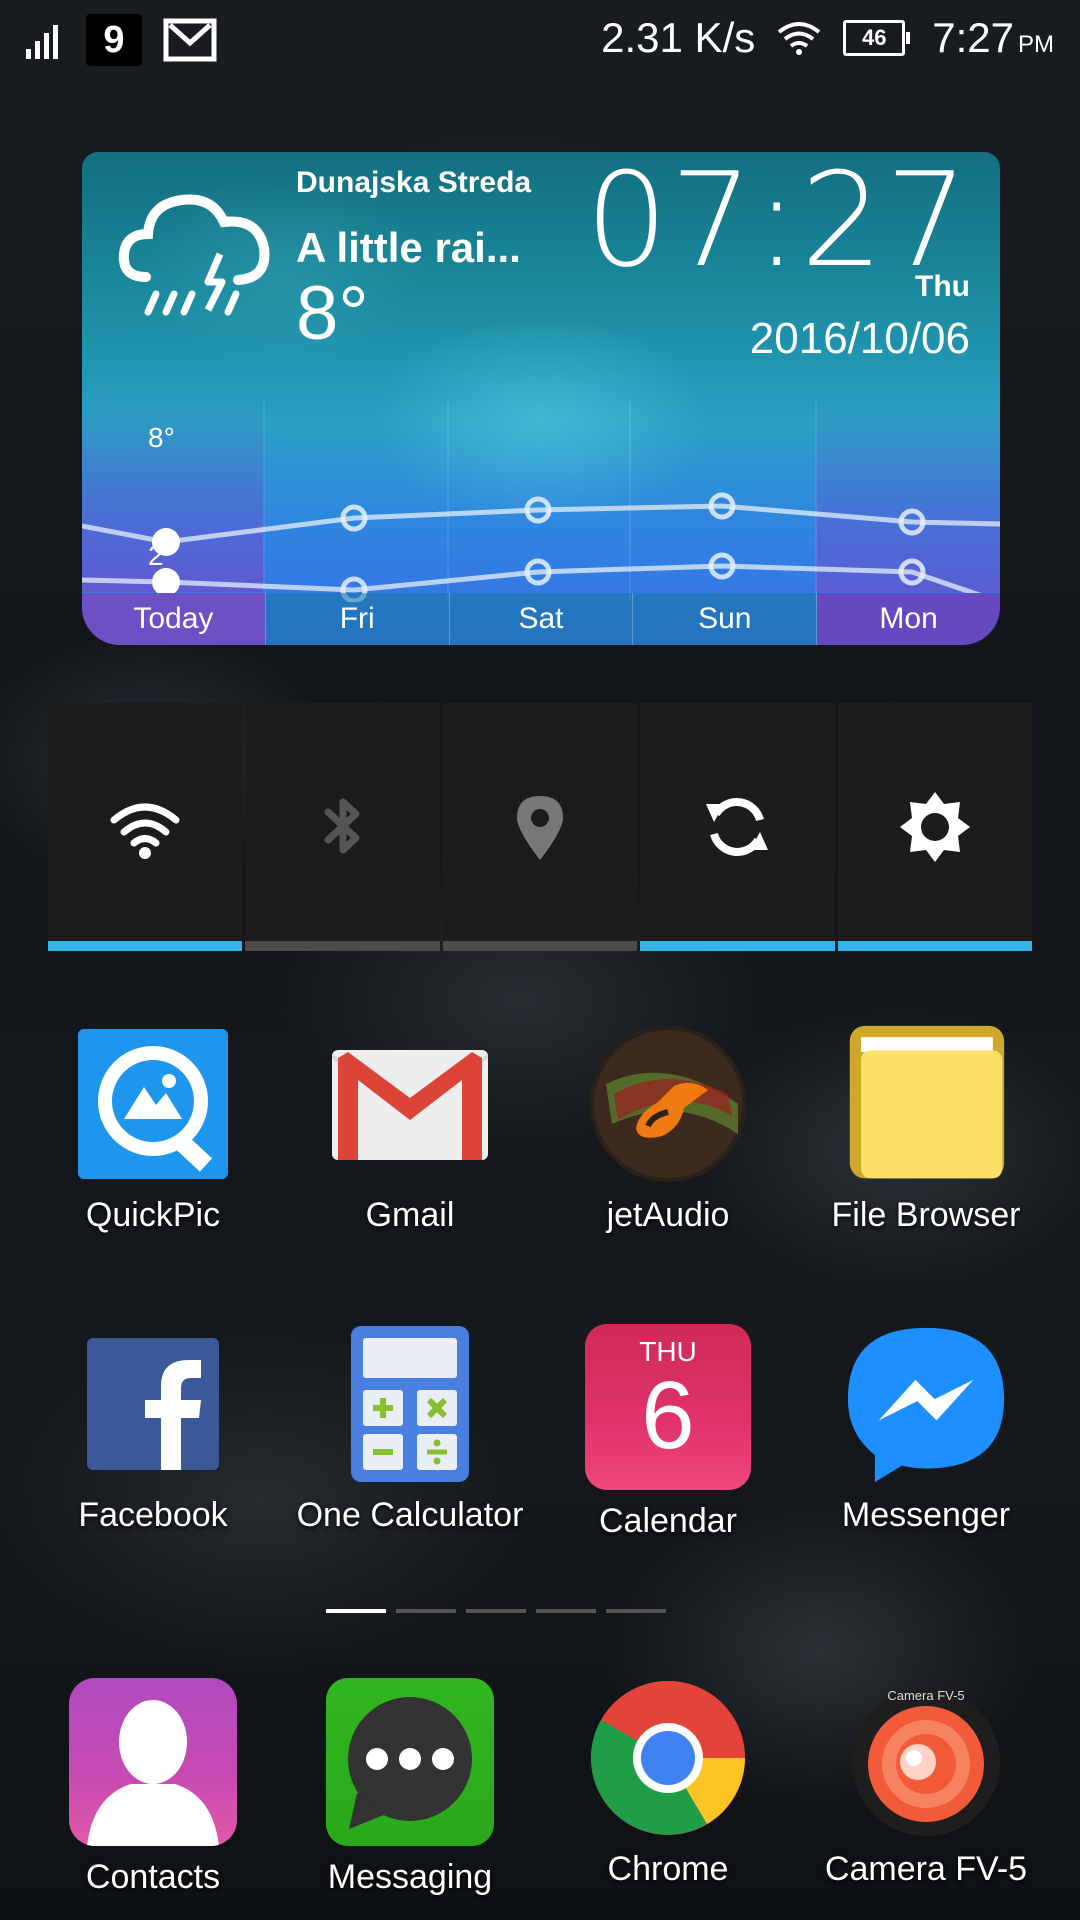  I want to click on widget-clock: 07:27, so click(777, 224).